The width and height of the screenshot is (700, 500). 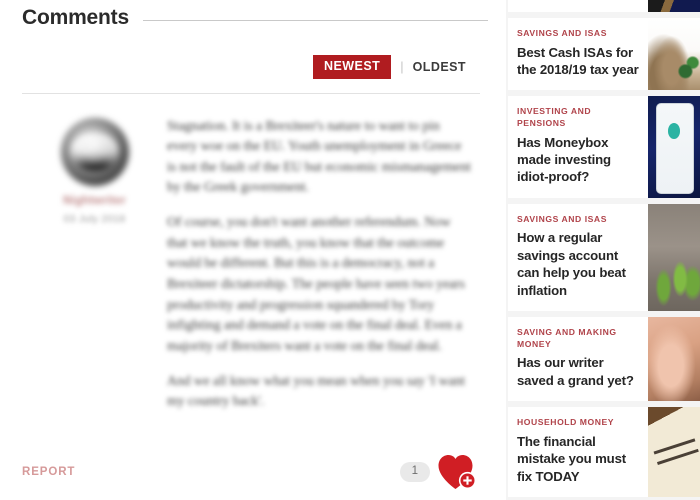 What do you see at coordinates (567, 338) in the screenshot?
I see `article-category: SAVING AND MAKING MONEY` at bounding box center [567, 338].